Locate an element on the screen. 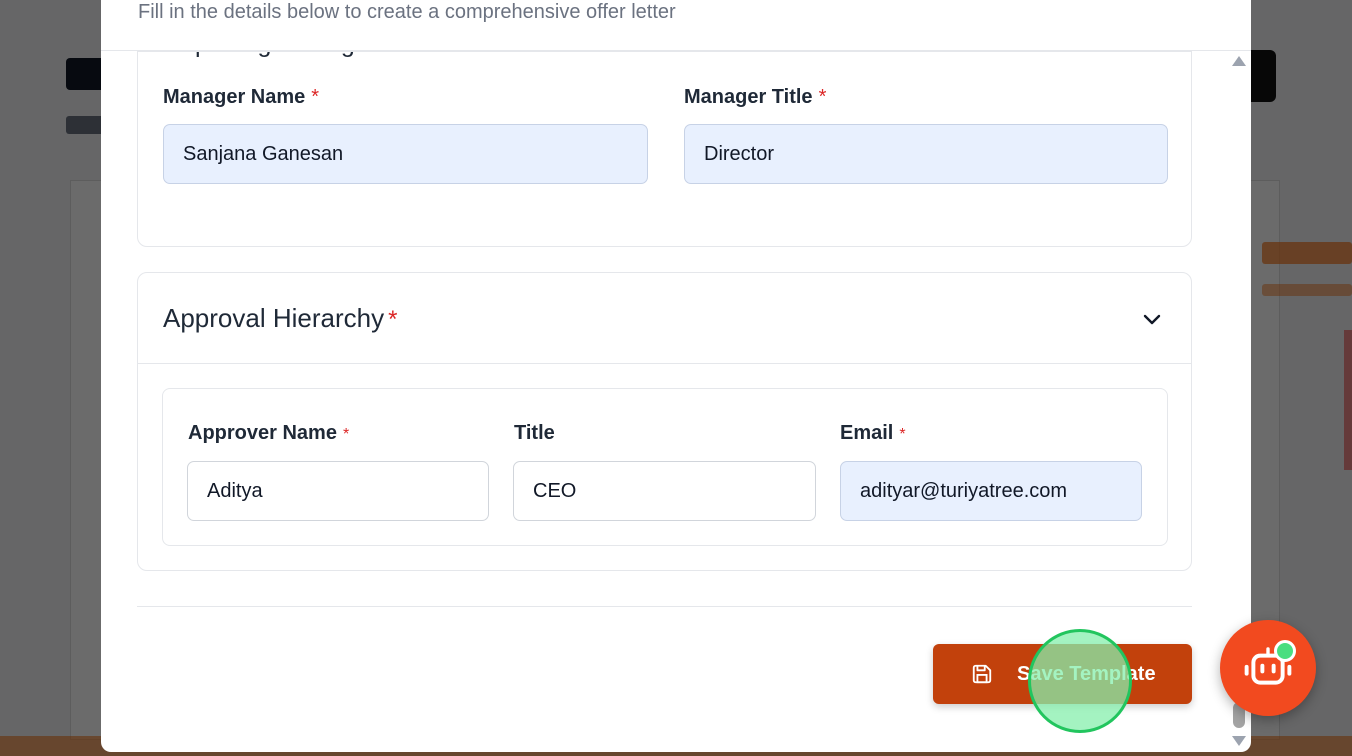  footer-divider is located at coordinates (664, 606).